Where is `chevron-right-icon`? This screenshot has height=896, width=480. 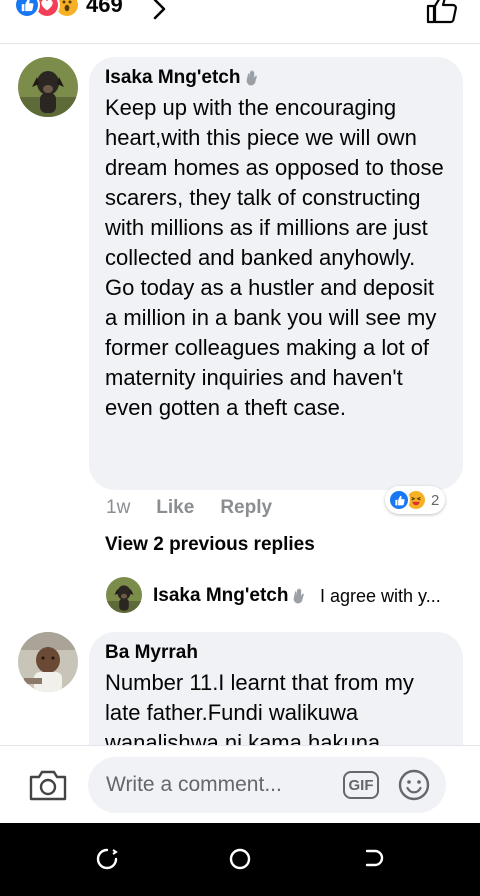
chevron-right-icon is located at coordinates (160, 11).